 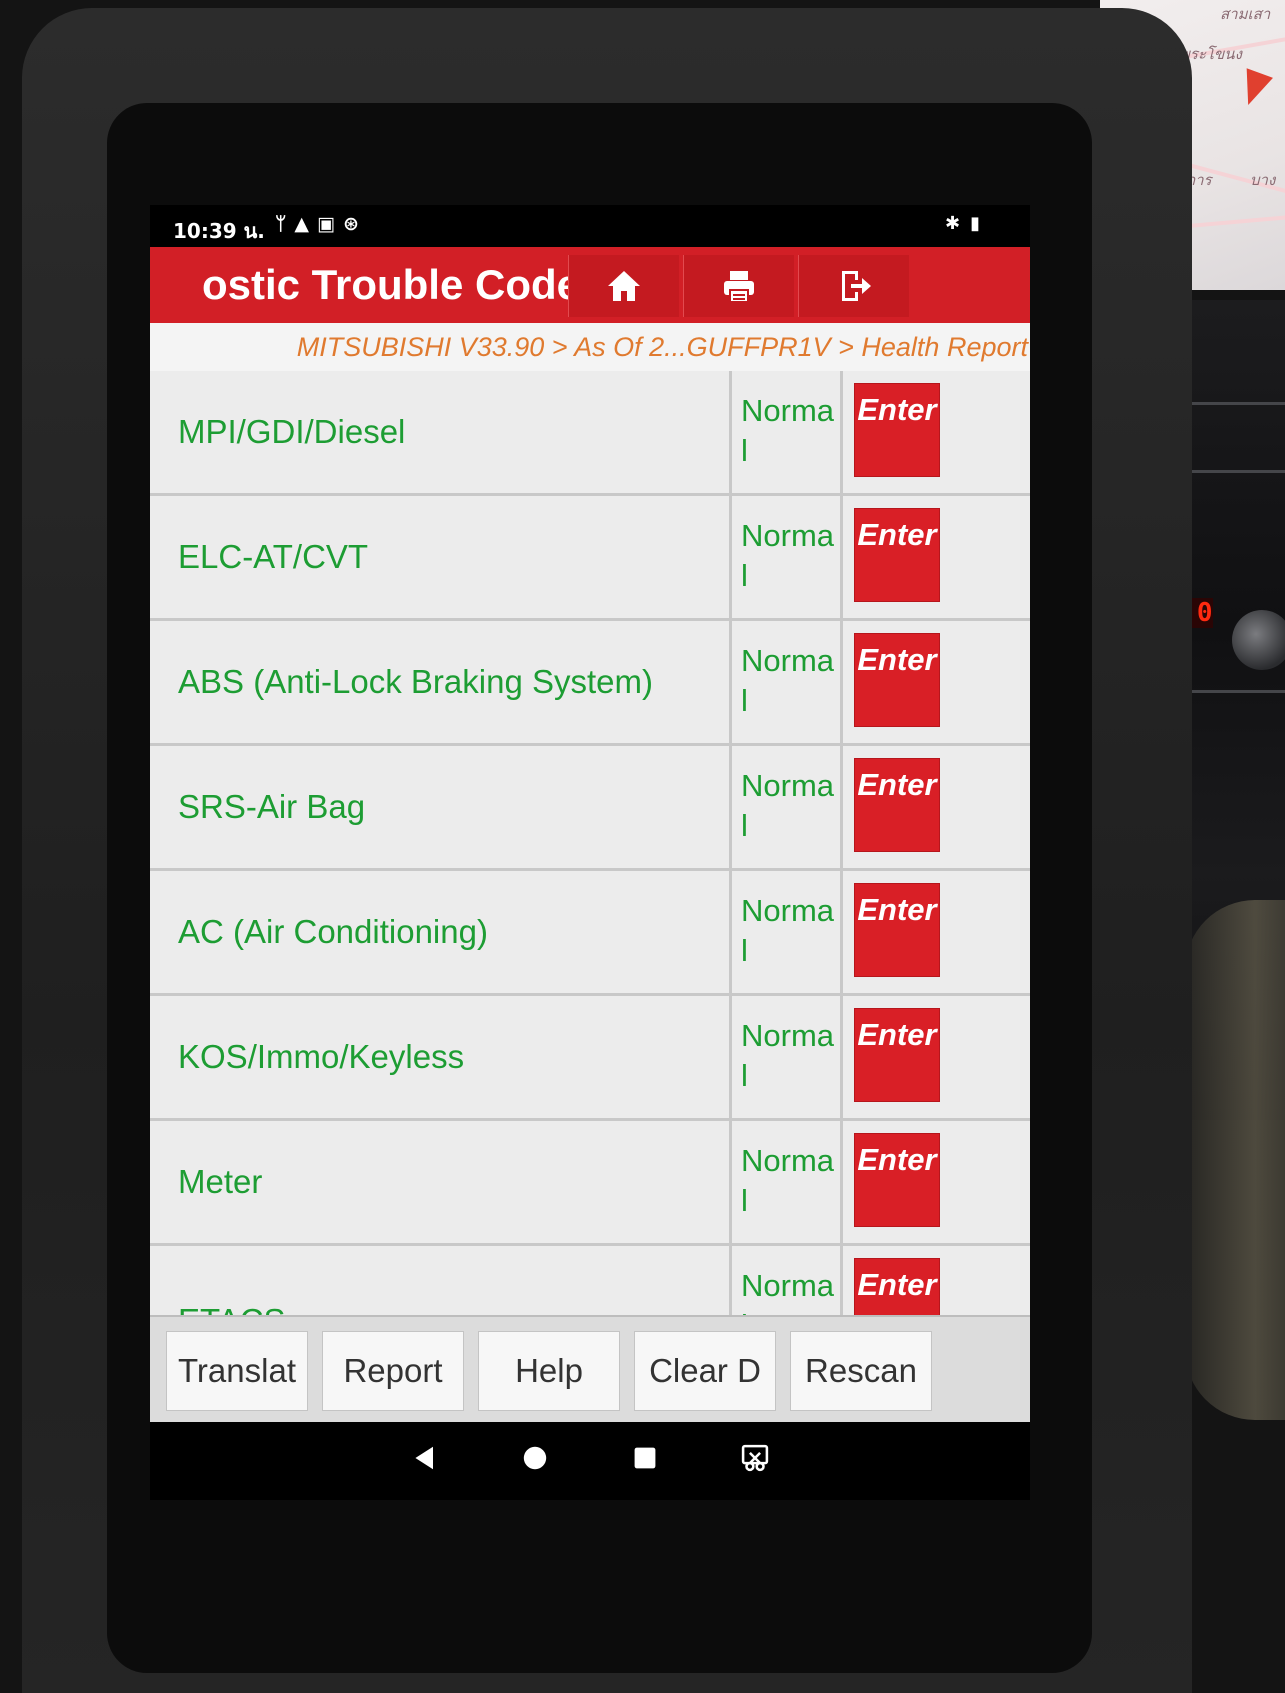 I want to click on system-name: KOS/Immo/Keyless, so click(x=441, y=1057).